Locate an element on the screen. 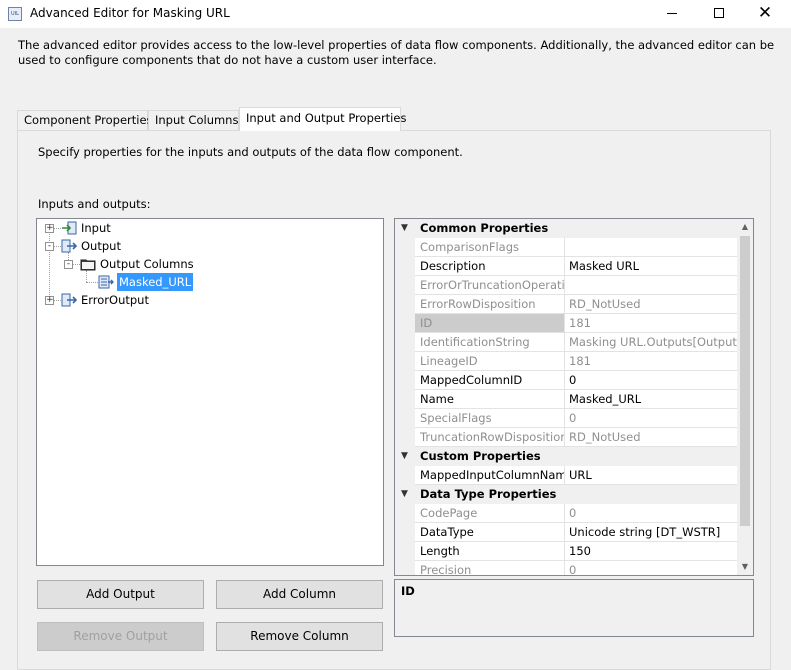  property-row: Precision 0 is located at coordinates (566, 568).